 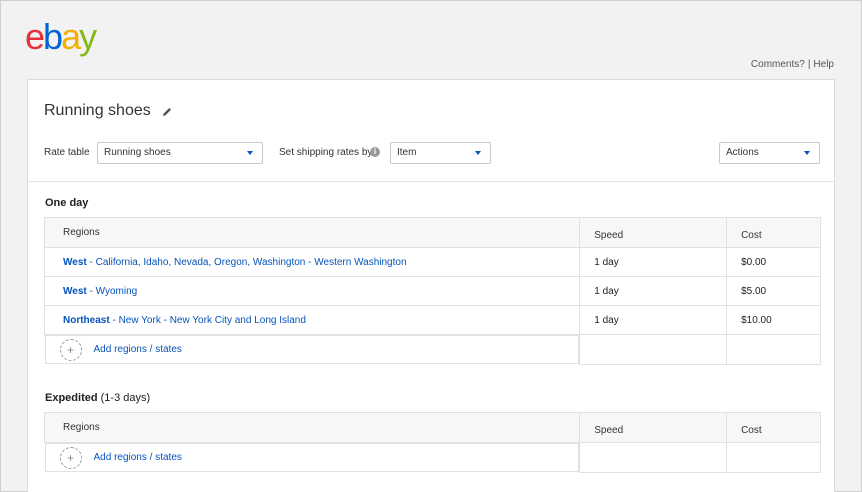 I want to click on region-name: Northeast, so click(x=86, y=320).